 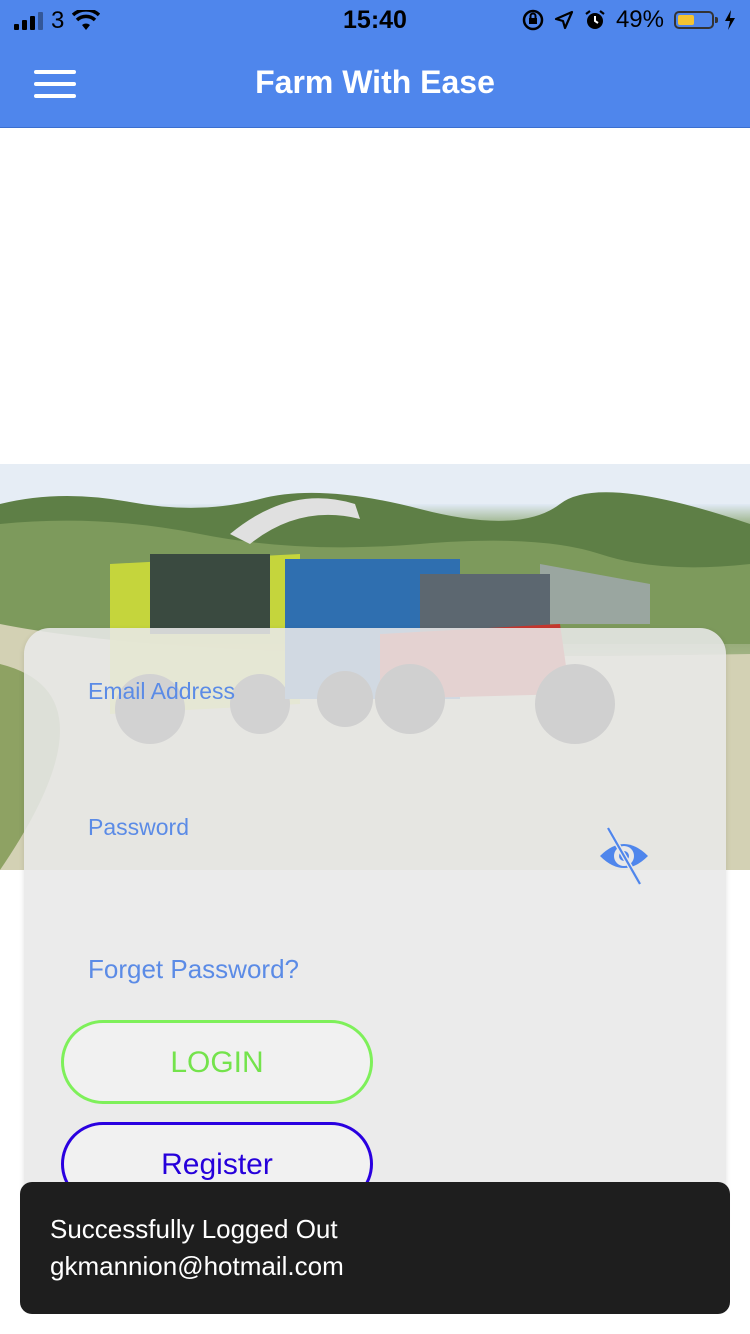 I want to click on app-header: Farm With Ease, so click(x=375, y=84).